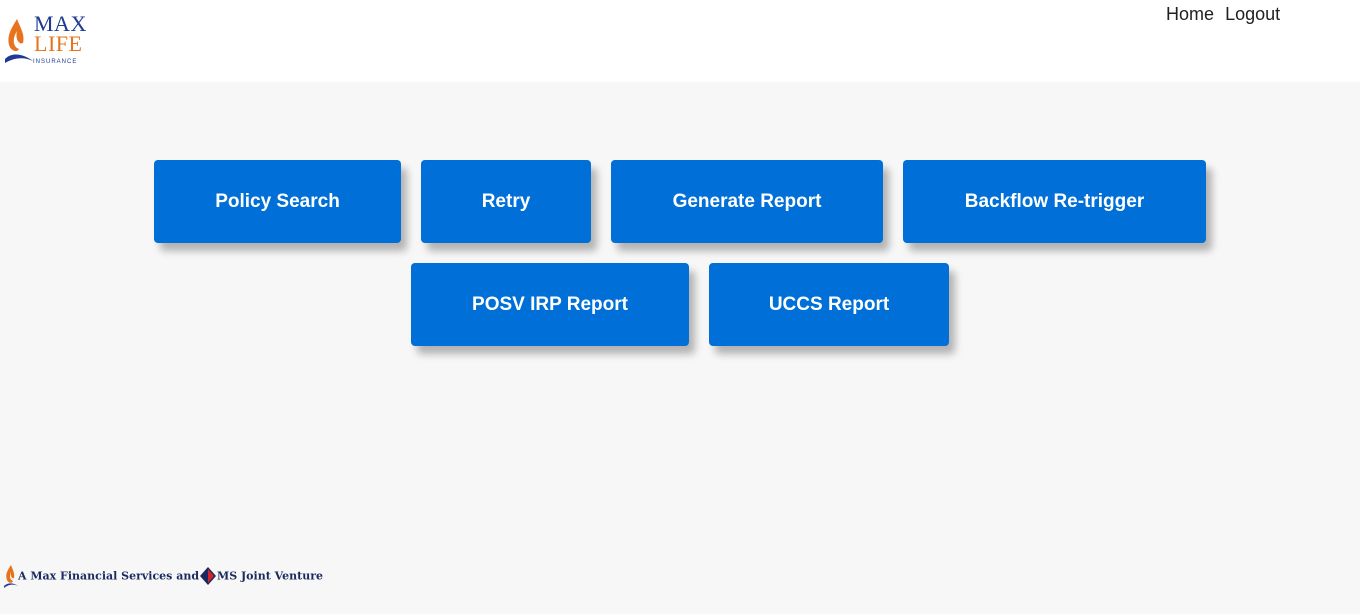 The height and width of the screenshot is (614, 1360). I want to click on flame-icon, so click(19, 41).